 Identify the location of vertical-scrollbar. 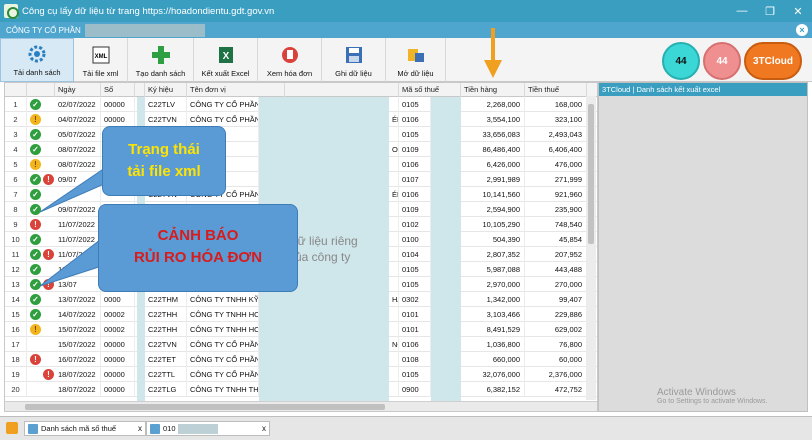
(591, 248).